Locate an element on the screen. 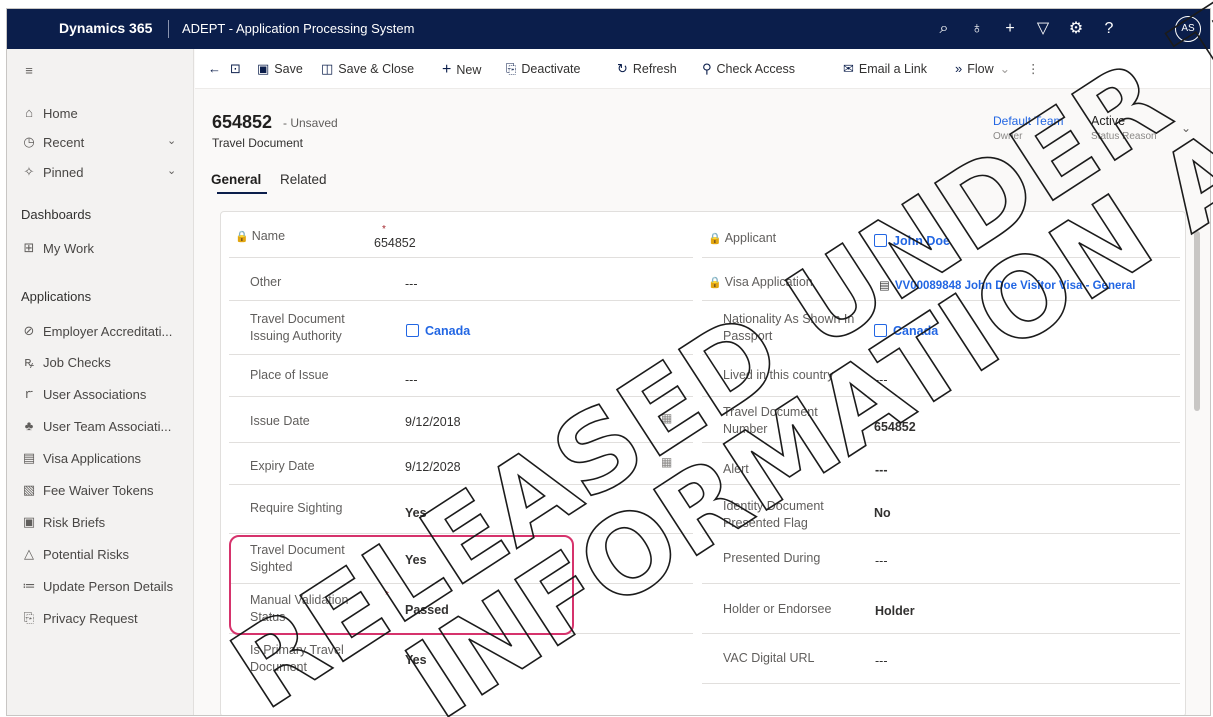  field-identity-document-presented: Identity Document Presented Flag No is located at coordinates (941, 510).